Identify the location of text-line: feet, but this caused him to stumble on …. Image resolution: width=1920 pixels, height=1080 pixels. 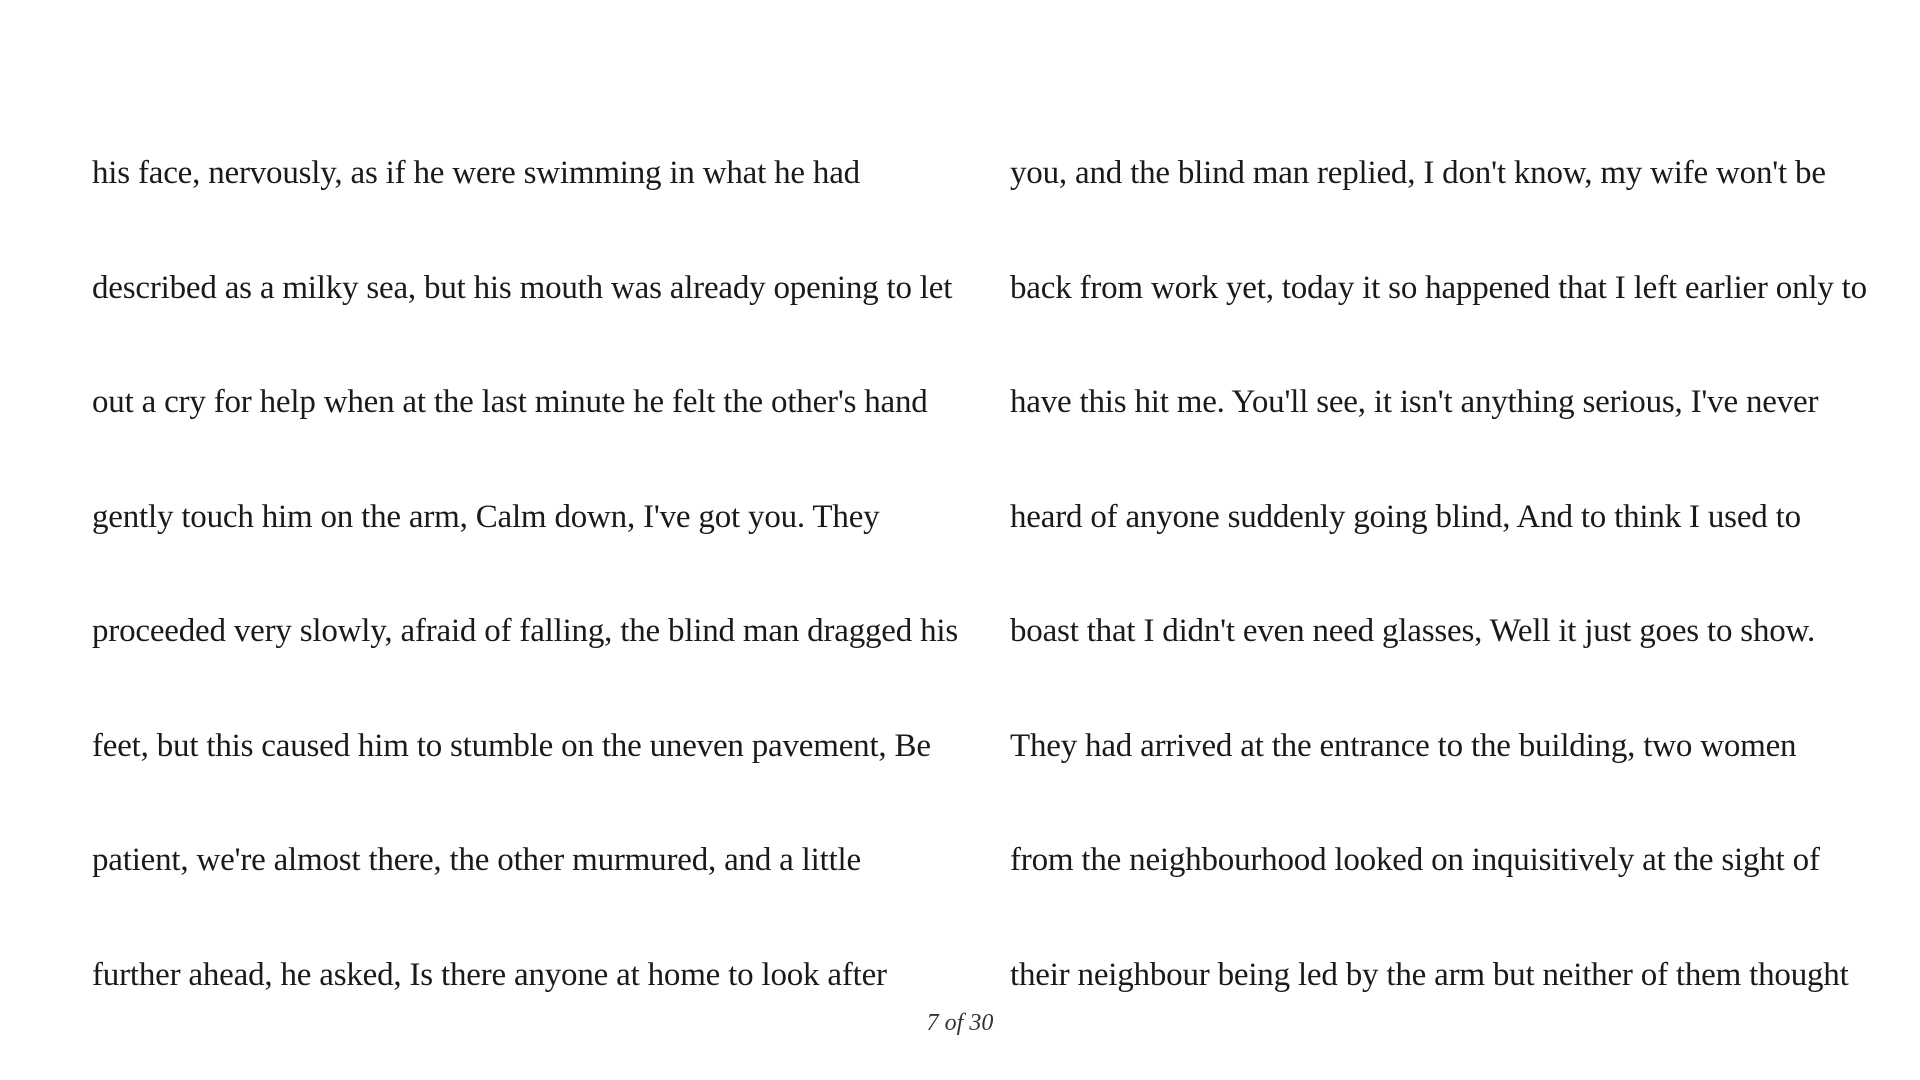
(511, 745).